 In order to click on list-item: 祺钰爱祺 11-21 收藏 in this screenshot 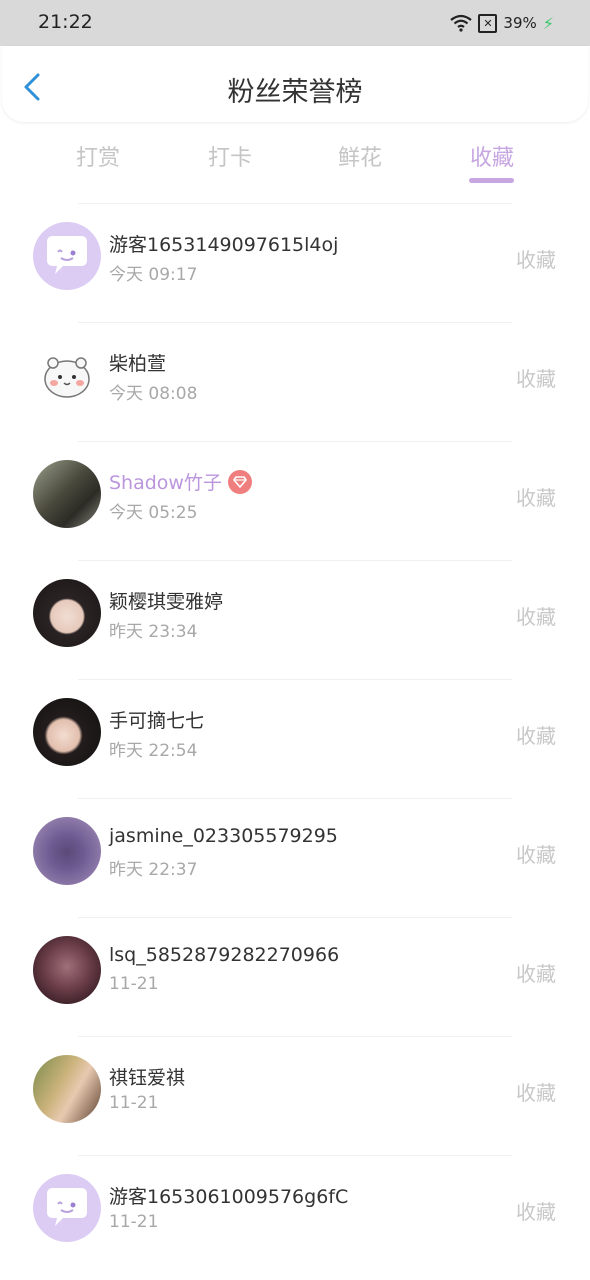, I will do `click(294, 1095)`.